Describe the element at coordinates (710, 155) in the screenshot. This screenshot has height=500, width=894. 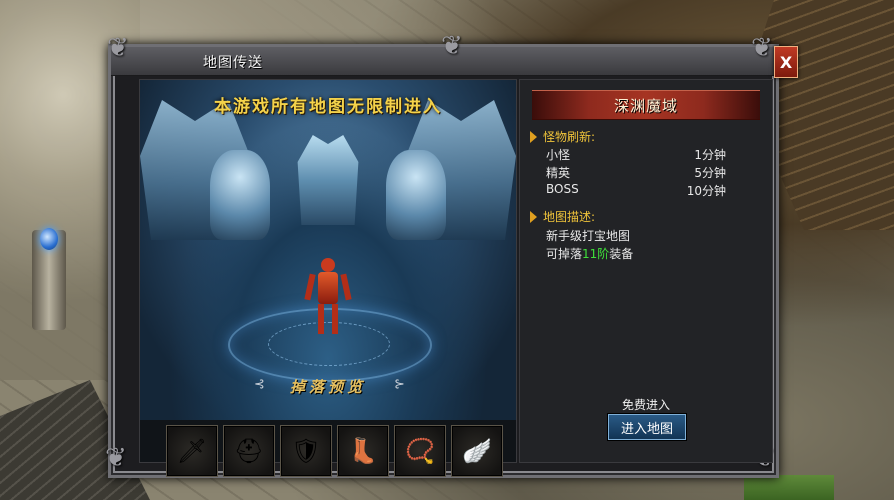
I see `monster-time: 1分钟` at that location.